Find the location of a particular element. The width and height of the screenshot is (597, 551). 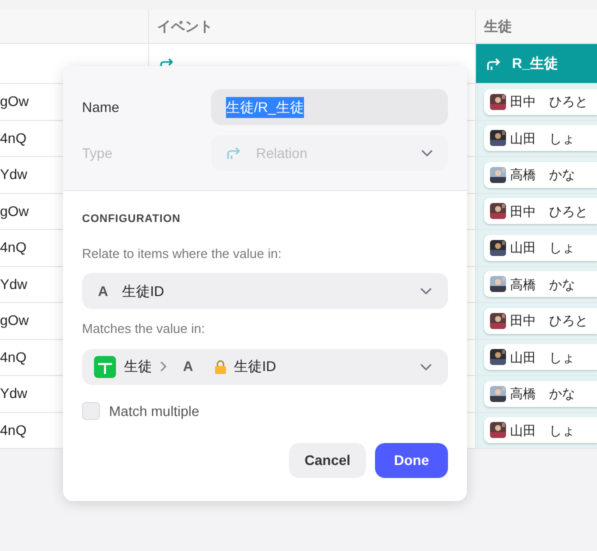

checkbox-label: Match multiple is located at coordinates (154, 411).